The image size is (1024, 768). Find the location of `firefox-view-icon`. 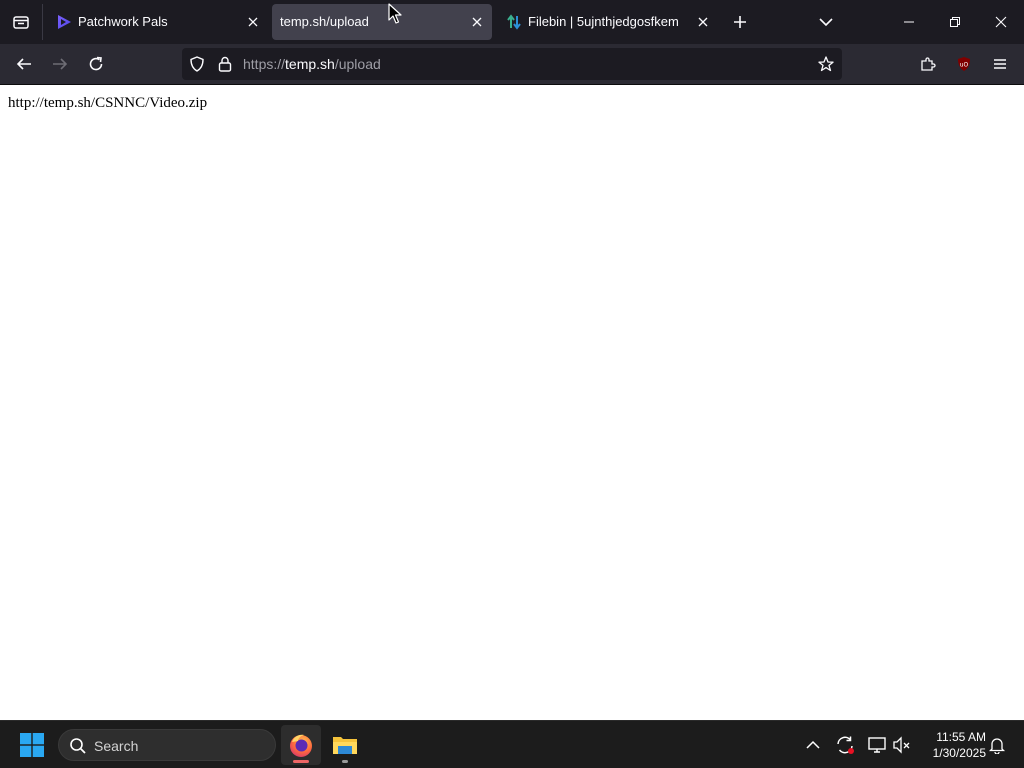

firefox-view-icon is located at coordinates (21, 22).